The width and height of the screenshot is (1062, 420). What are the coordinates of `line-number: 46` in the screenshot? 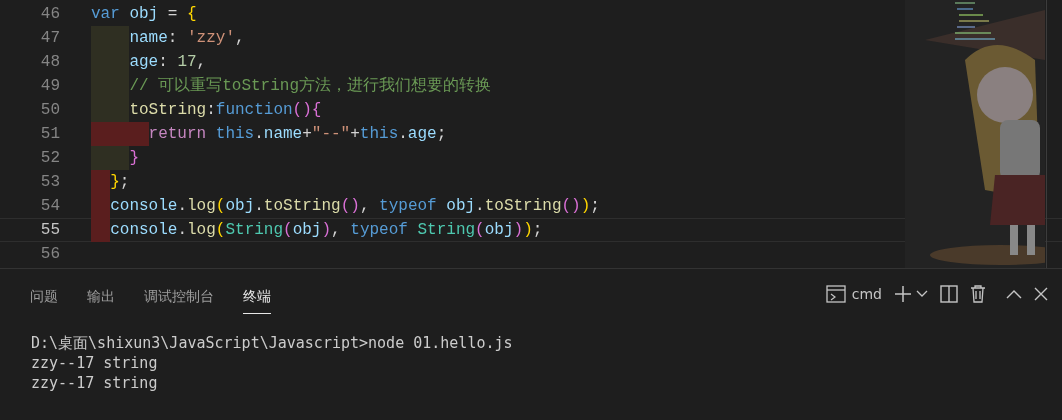 It's located at (49, 14).